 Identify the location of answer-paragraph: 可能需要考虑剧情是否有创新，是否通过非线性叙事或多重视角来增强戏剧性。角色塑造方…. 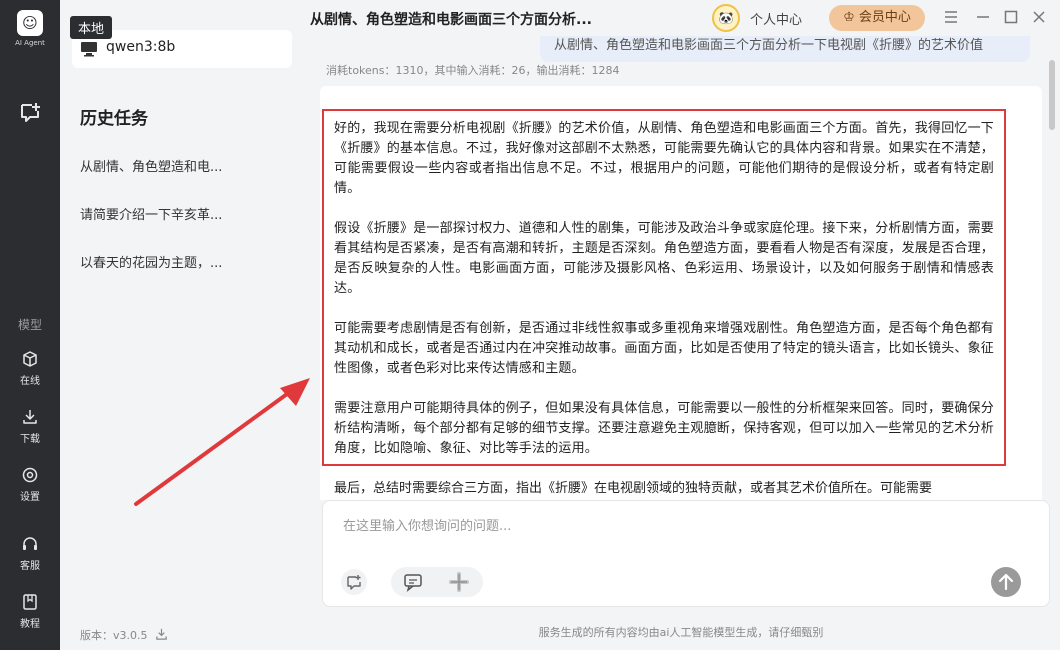
(664, 348).